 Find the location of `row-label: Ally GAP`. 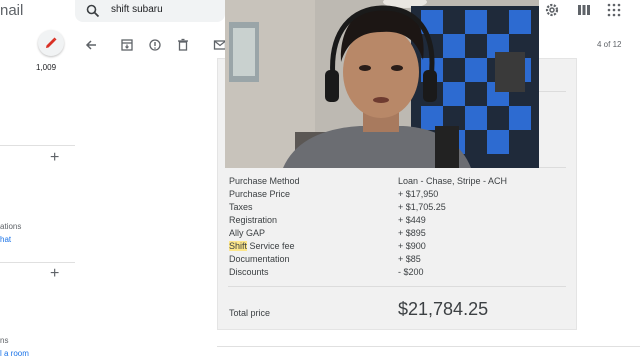

row-label: Ally GAP is located at coordinates (247, 233).